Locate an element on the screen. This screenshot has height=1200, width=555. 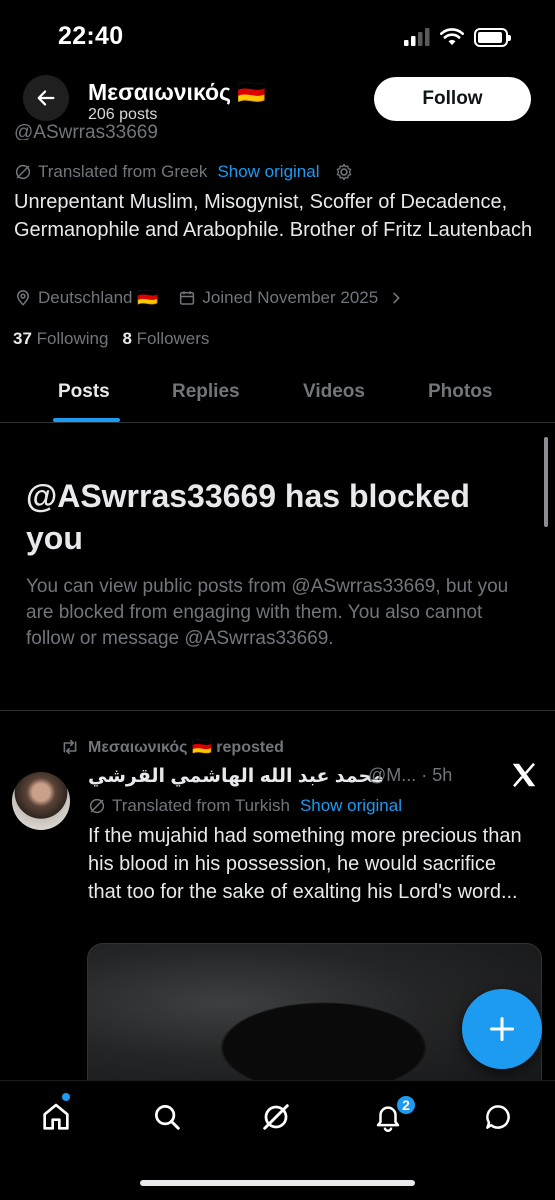
back-button is located at coordinates (46, 98).